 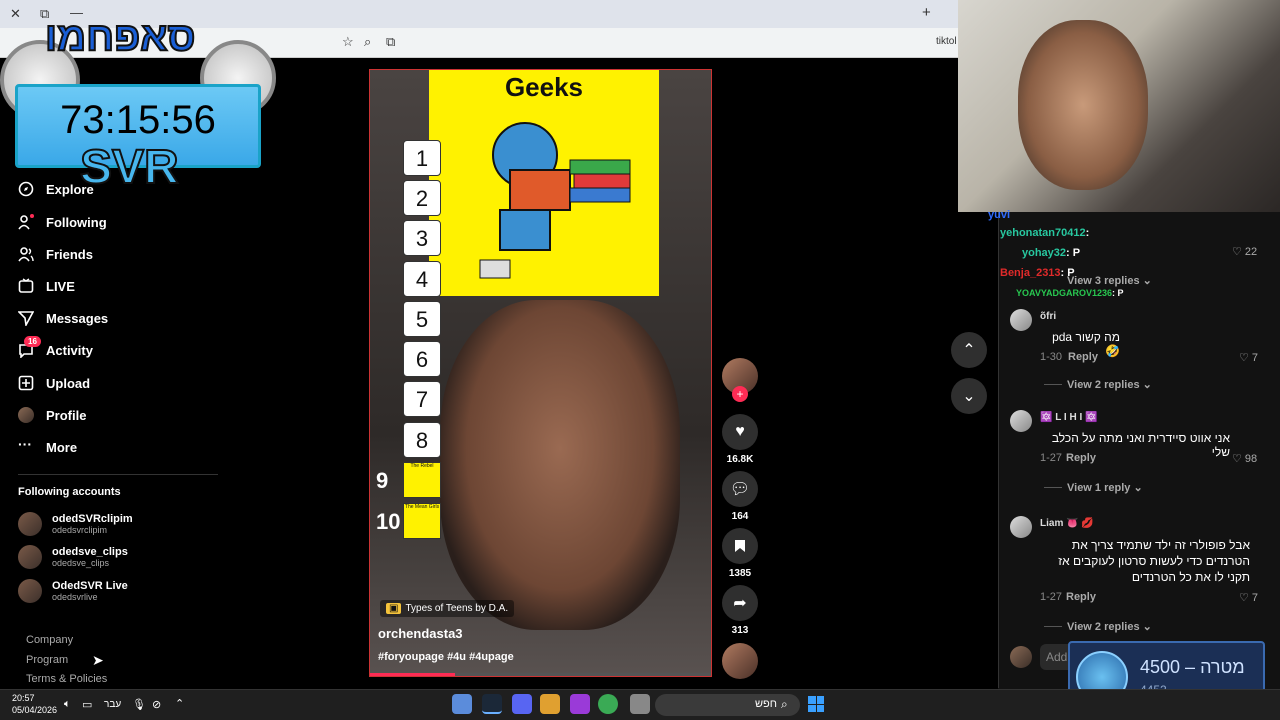 I want to click on comment-button: 💬︎ 164, so click(x=740, y=496).